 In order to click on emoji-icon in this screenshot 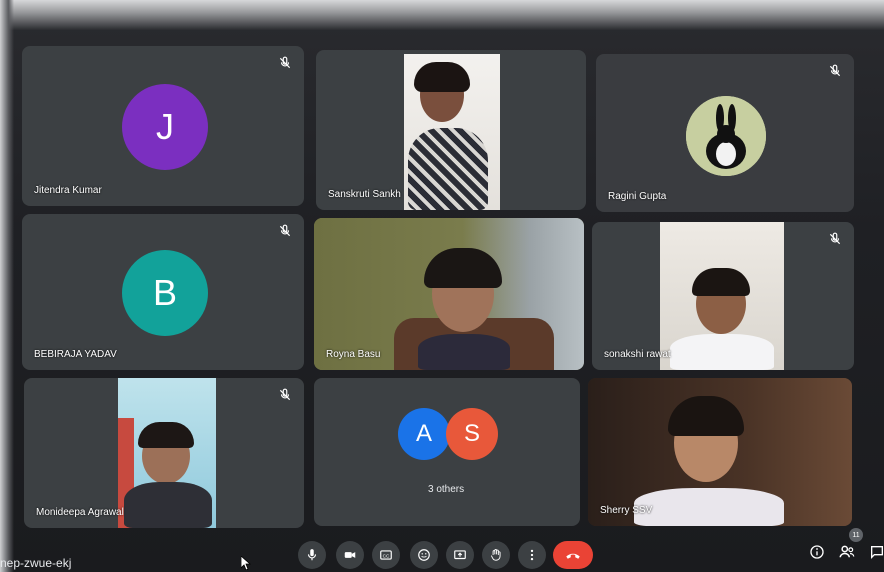, I will do `click(424, 555)`.